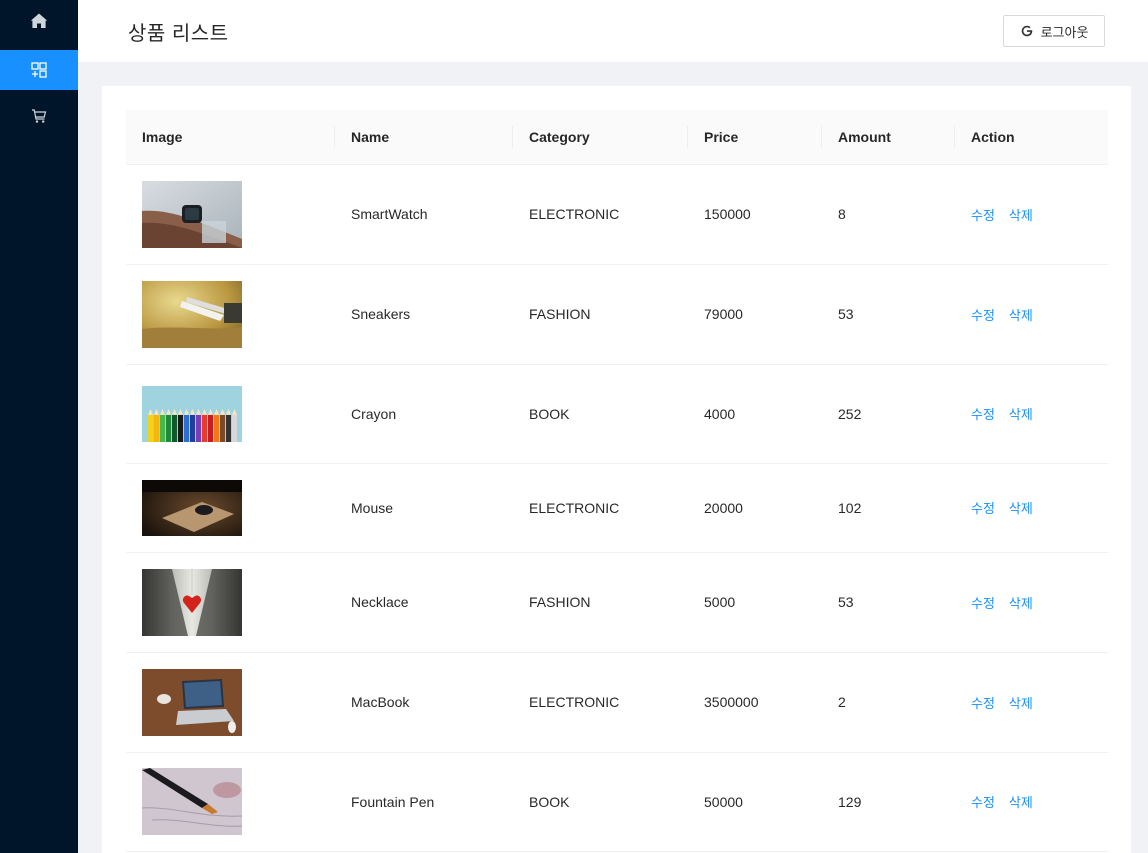 Image resolution: width=1148 pixels, height=853 pixels. I want to click on table-row: Fountain Pen BOOK 50000 129 수정 삭제, so click(617, 802).